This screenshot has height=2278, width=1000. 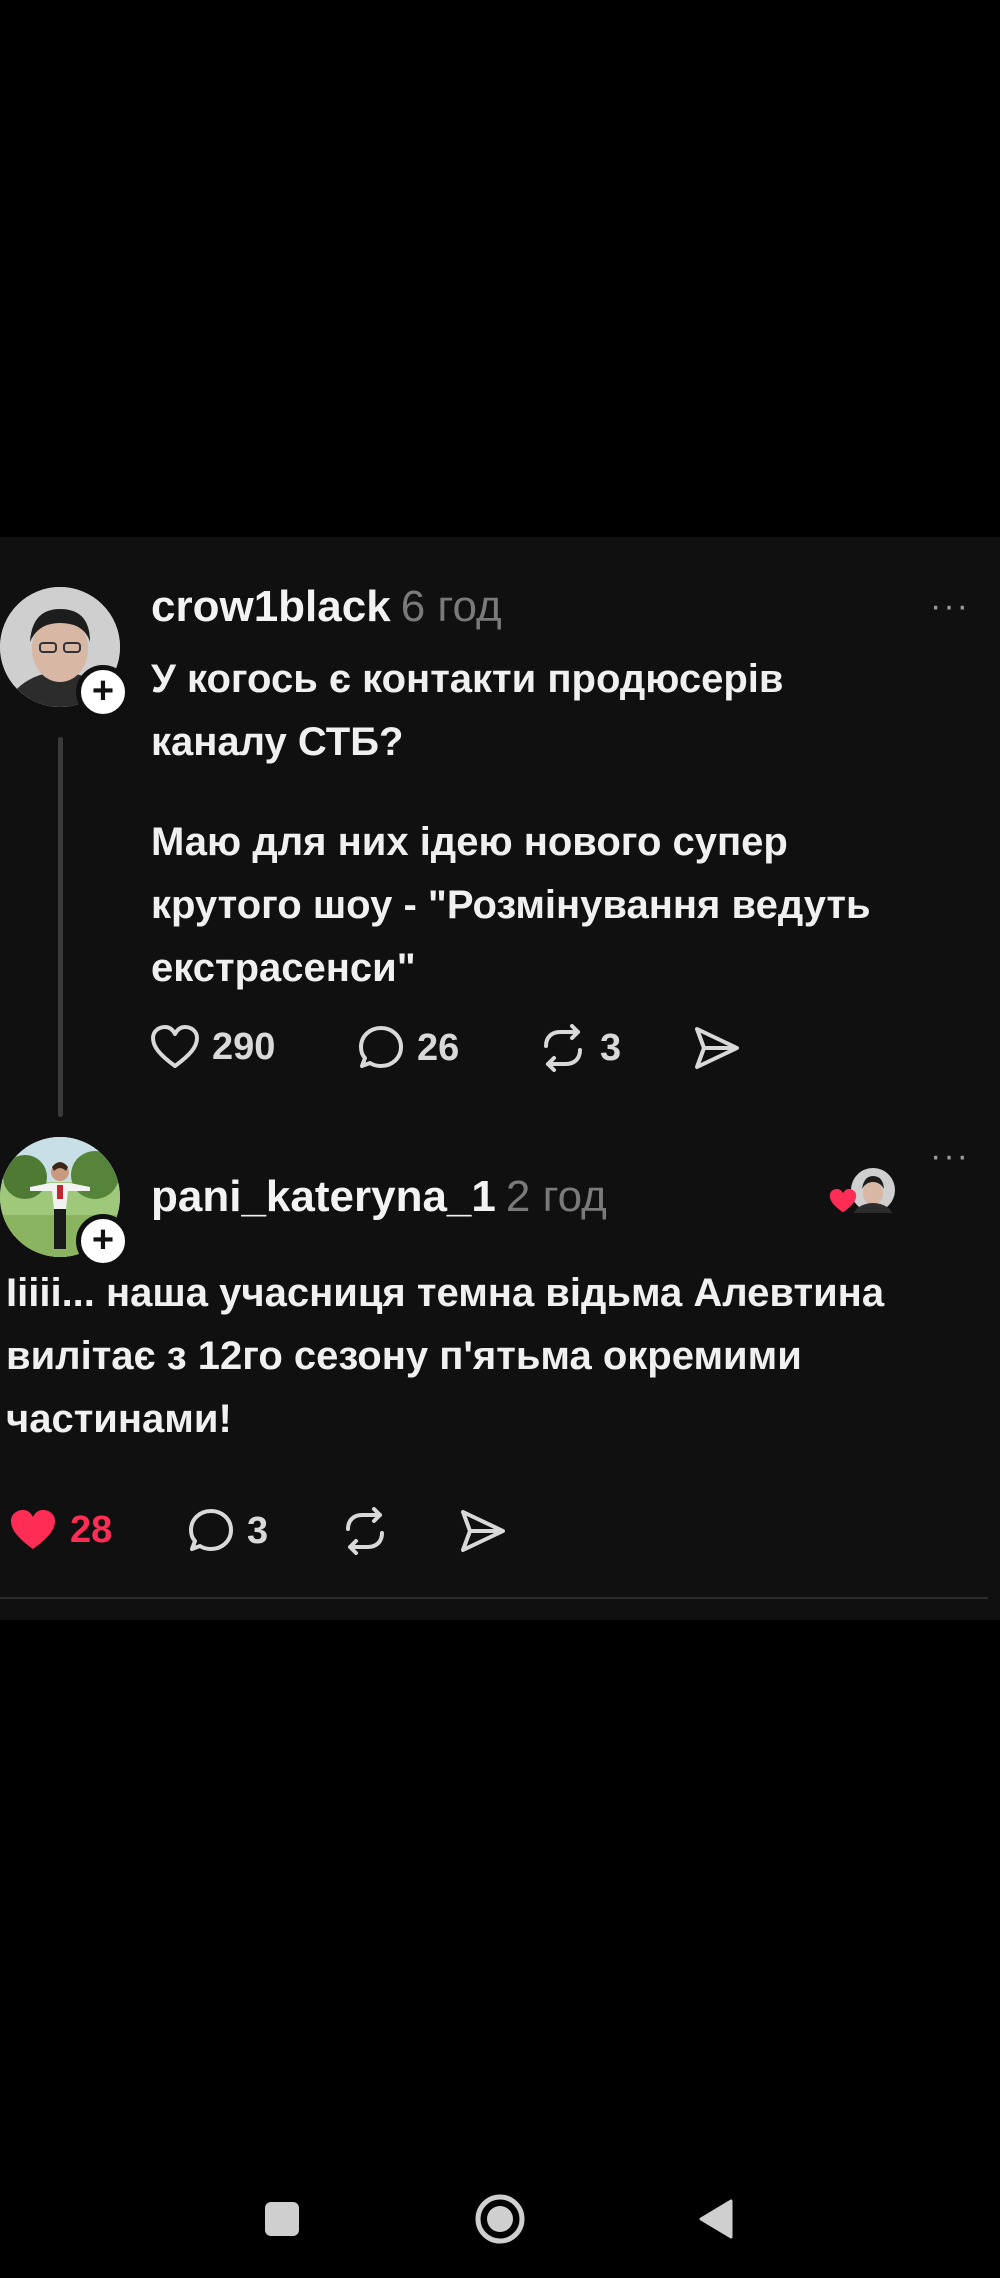 What do you see at coordinates (60, 927) in the screenshot?
I see `thread-connector-line` at bounding box center [60, 927].